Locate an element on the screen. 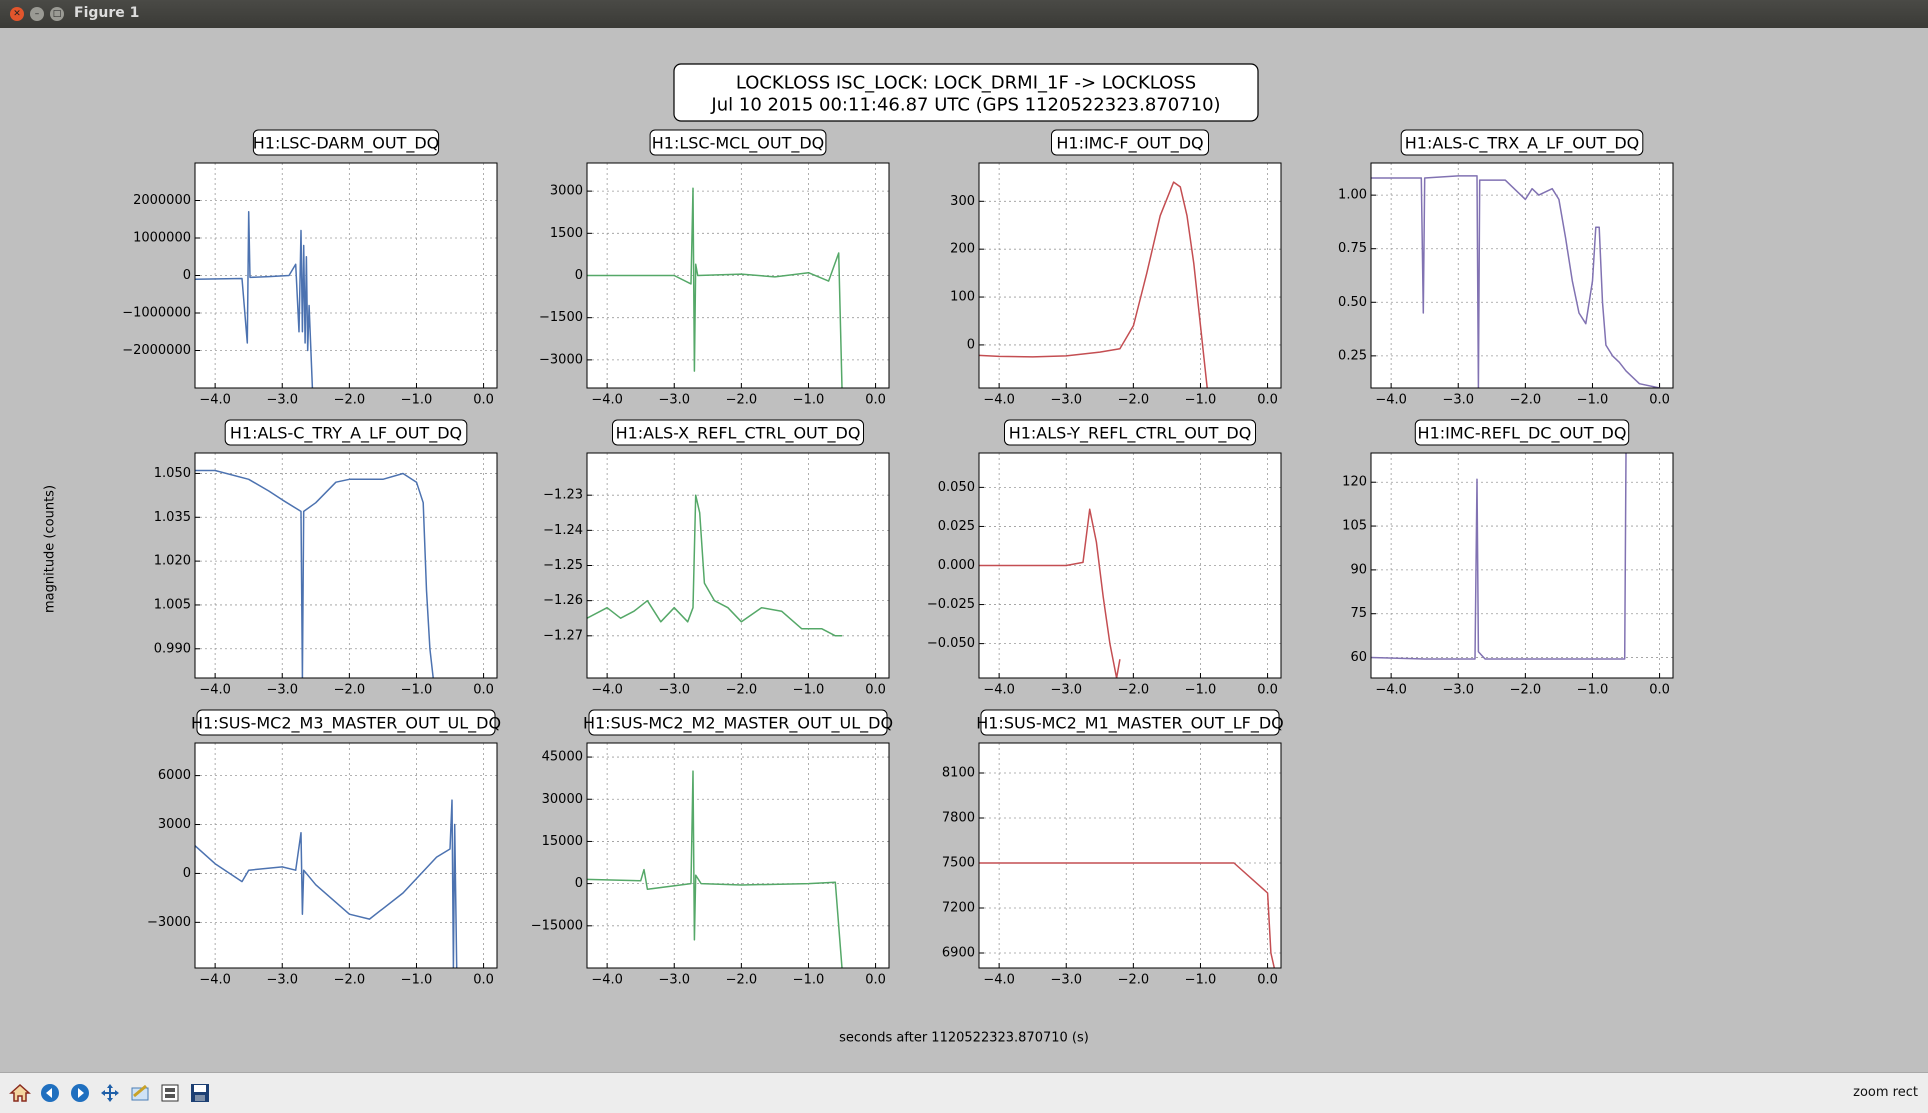 The height and width of the screenshot is (1113, 1928). y-tick-label: 0.990 is located at coordinates (172, 648).